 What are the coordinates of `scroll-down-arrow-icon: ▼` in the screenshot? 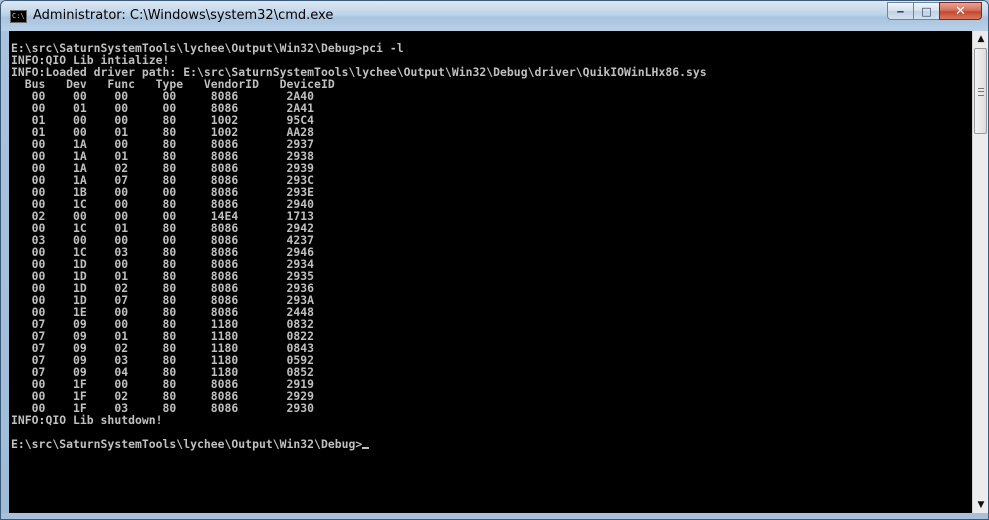 It's located at (980, 505).